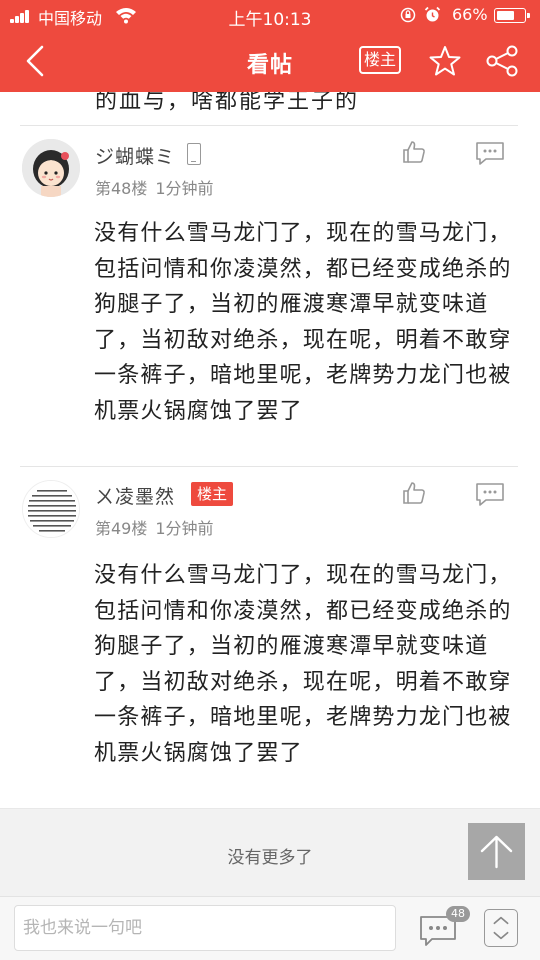 This screenshot has height=960, width=540. What do you see at coordinates (212, 494) in the screenshot?
I see `op-badge: 楼主` at bounding box center [212, 494].